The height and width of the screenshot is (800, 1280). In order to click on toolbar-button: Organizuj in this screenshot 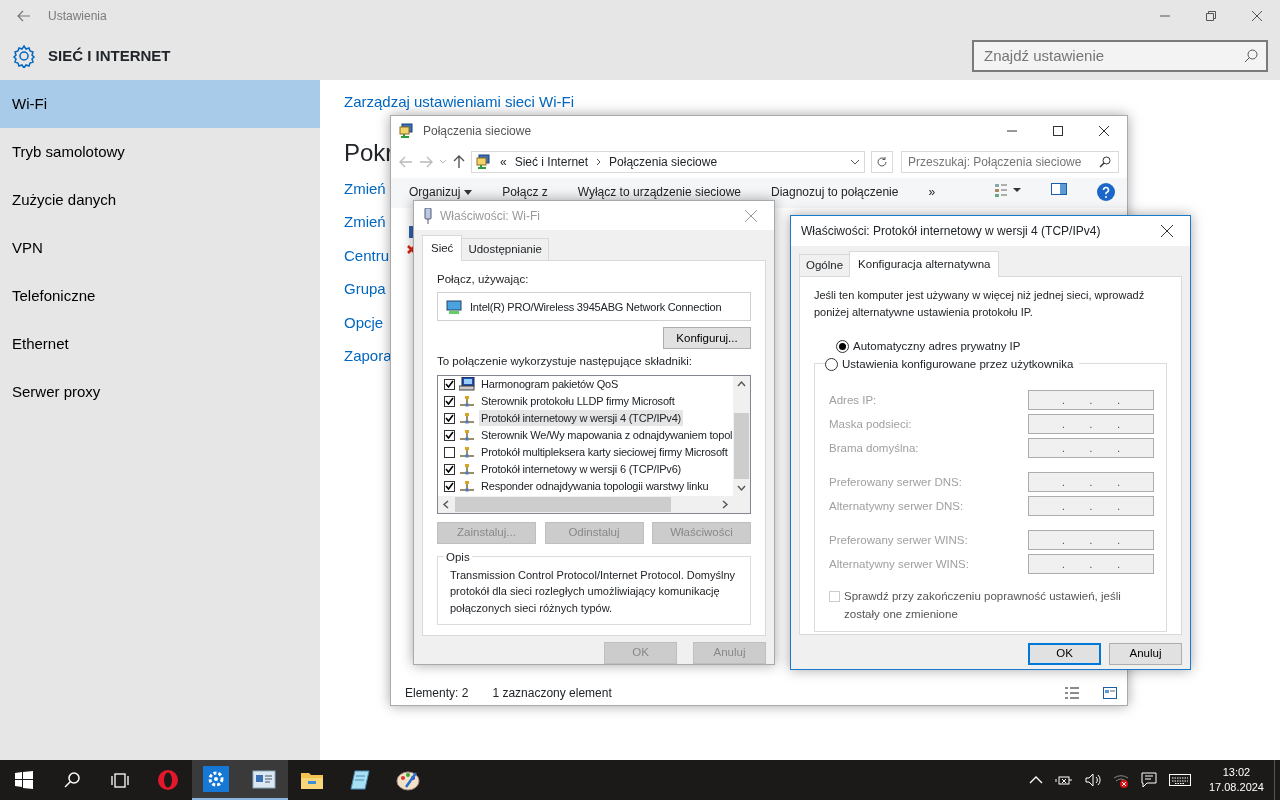, I will do `click(441, 192)`.